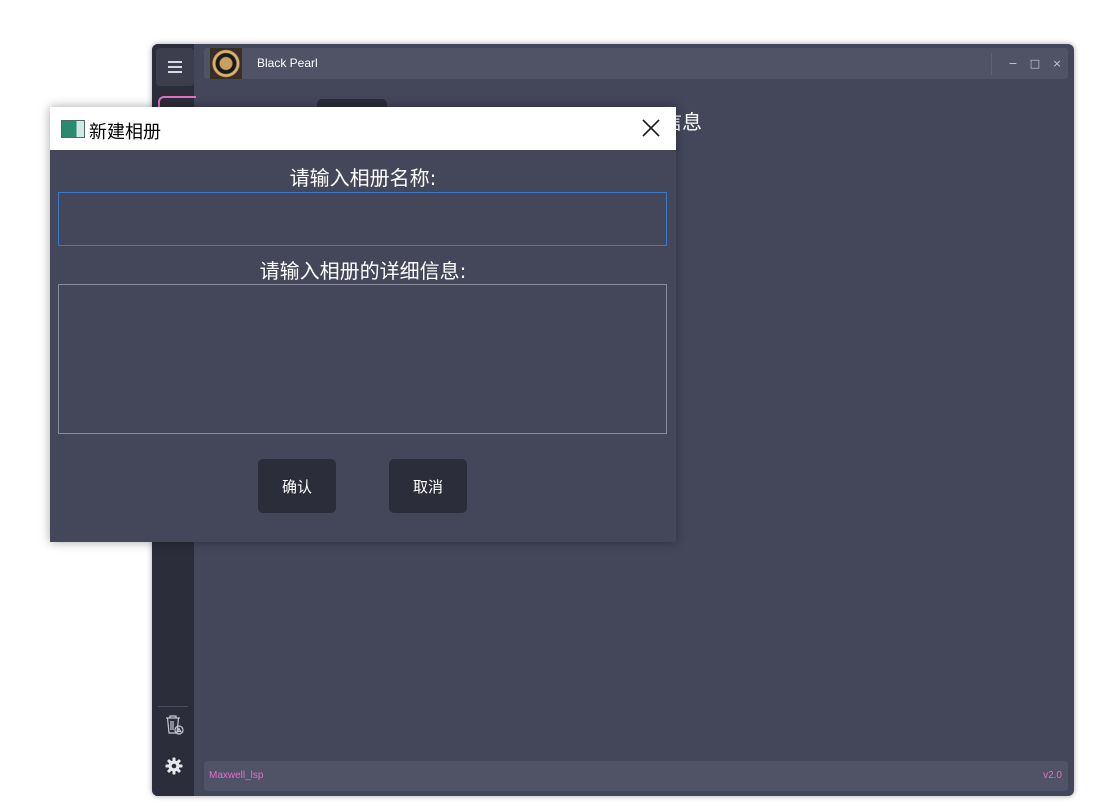 This screenshot has height=809, width=1114. I want to click on maximize-button: □, so click(1035, 63).